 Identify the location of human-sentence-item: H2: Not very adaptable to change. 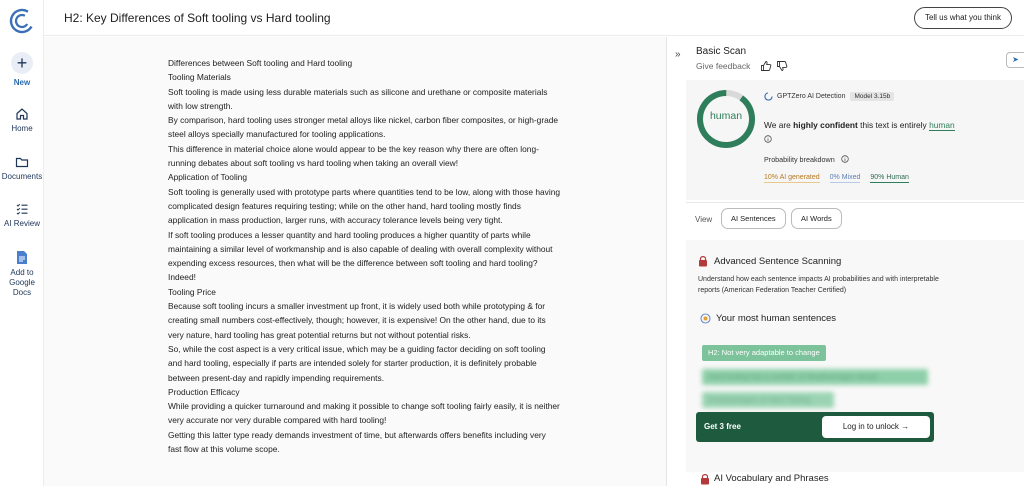
(764, 353).